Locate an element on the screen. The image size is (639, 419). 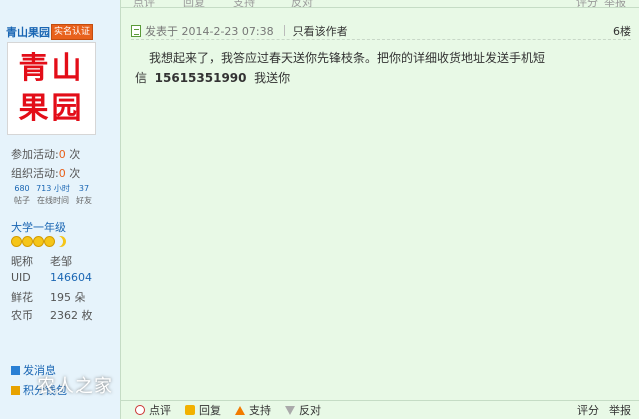
moon-icon is located at coordinates (60, 241).